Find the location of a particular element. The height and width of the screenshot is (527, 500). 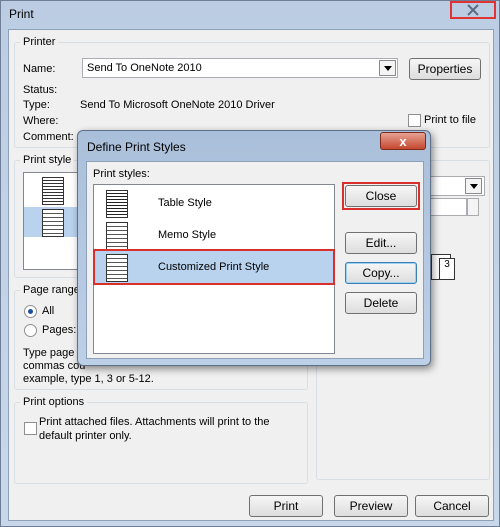

print-styles-label: Print styles: is located at coordinates (121, 174).